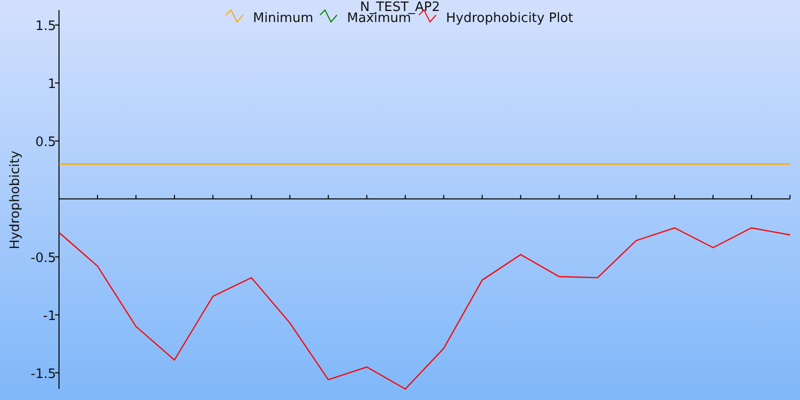 The height and width of the screenshot is (400, 800). What do you see at coordinates (283, 18) in the screenshot?
I see `legend-label: Minimum` at bounding box center [283, 18].